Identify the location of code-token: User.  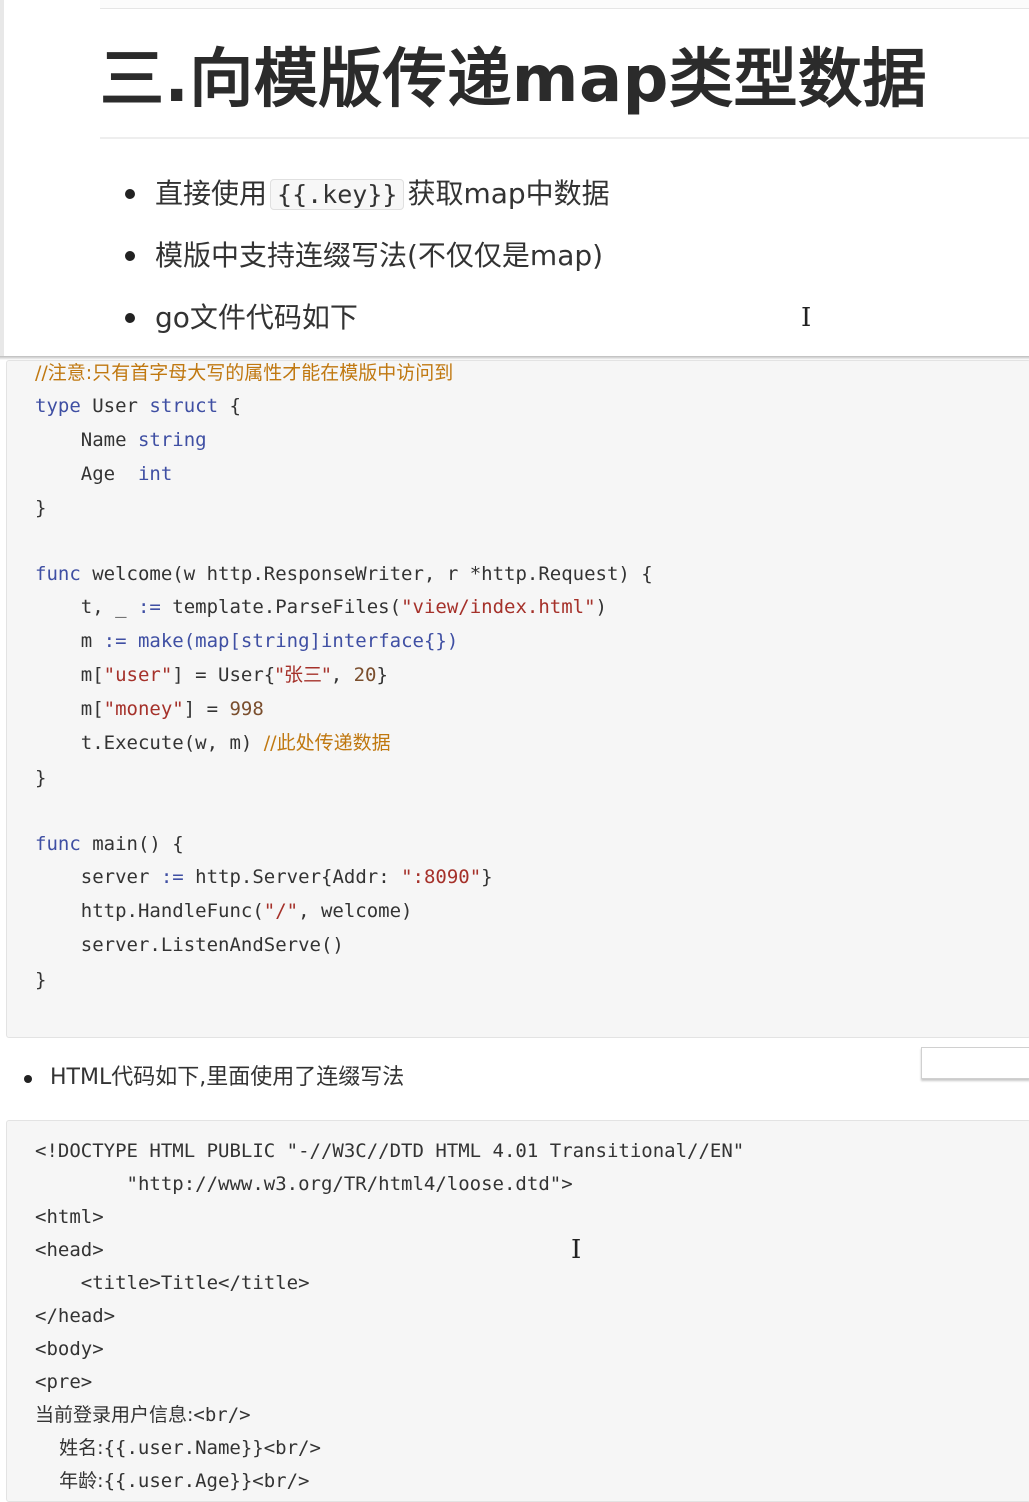
(115, 406).